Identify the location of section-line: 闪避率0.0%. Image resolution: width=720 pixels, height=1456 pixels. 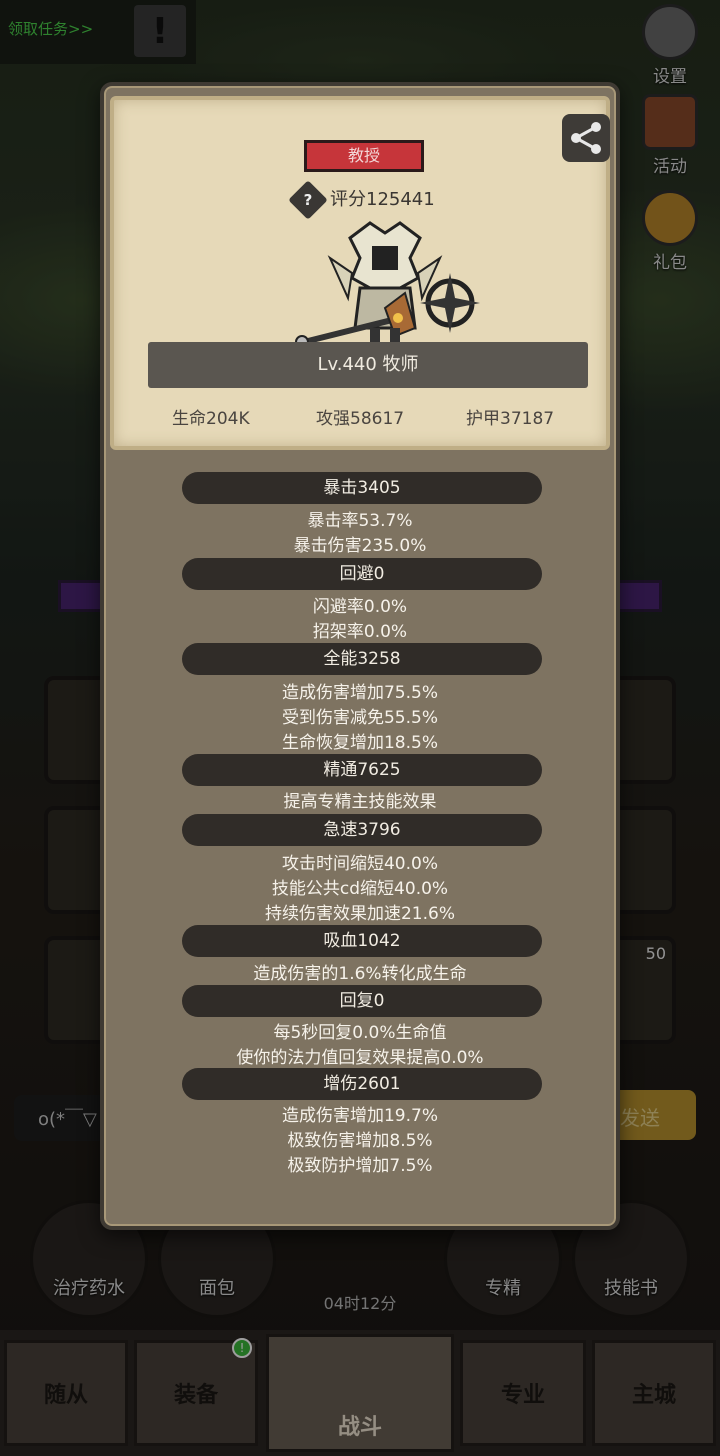
(360, 607).